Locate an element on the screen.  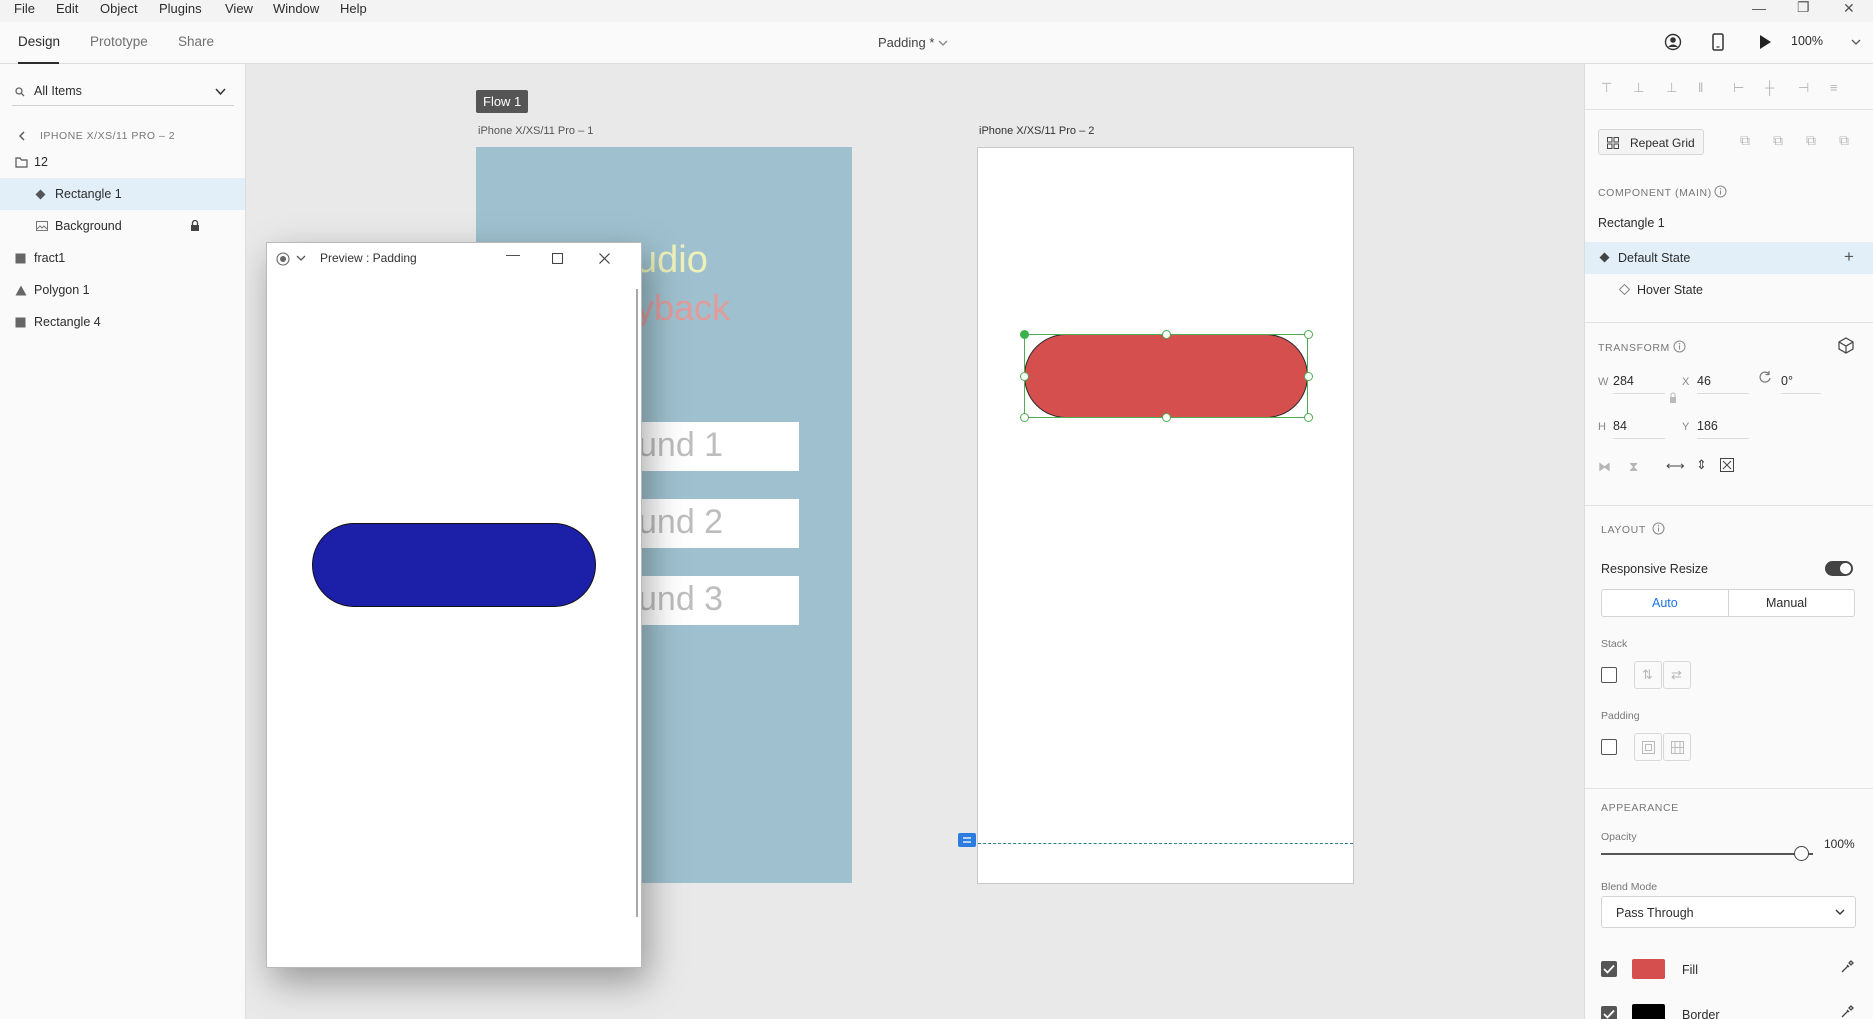
mobile-preview-icon is located at coordinates (1718, 42).